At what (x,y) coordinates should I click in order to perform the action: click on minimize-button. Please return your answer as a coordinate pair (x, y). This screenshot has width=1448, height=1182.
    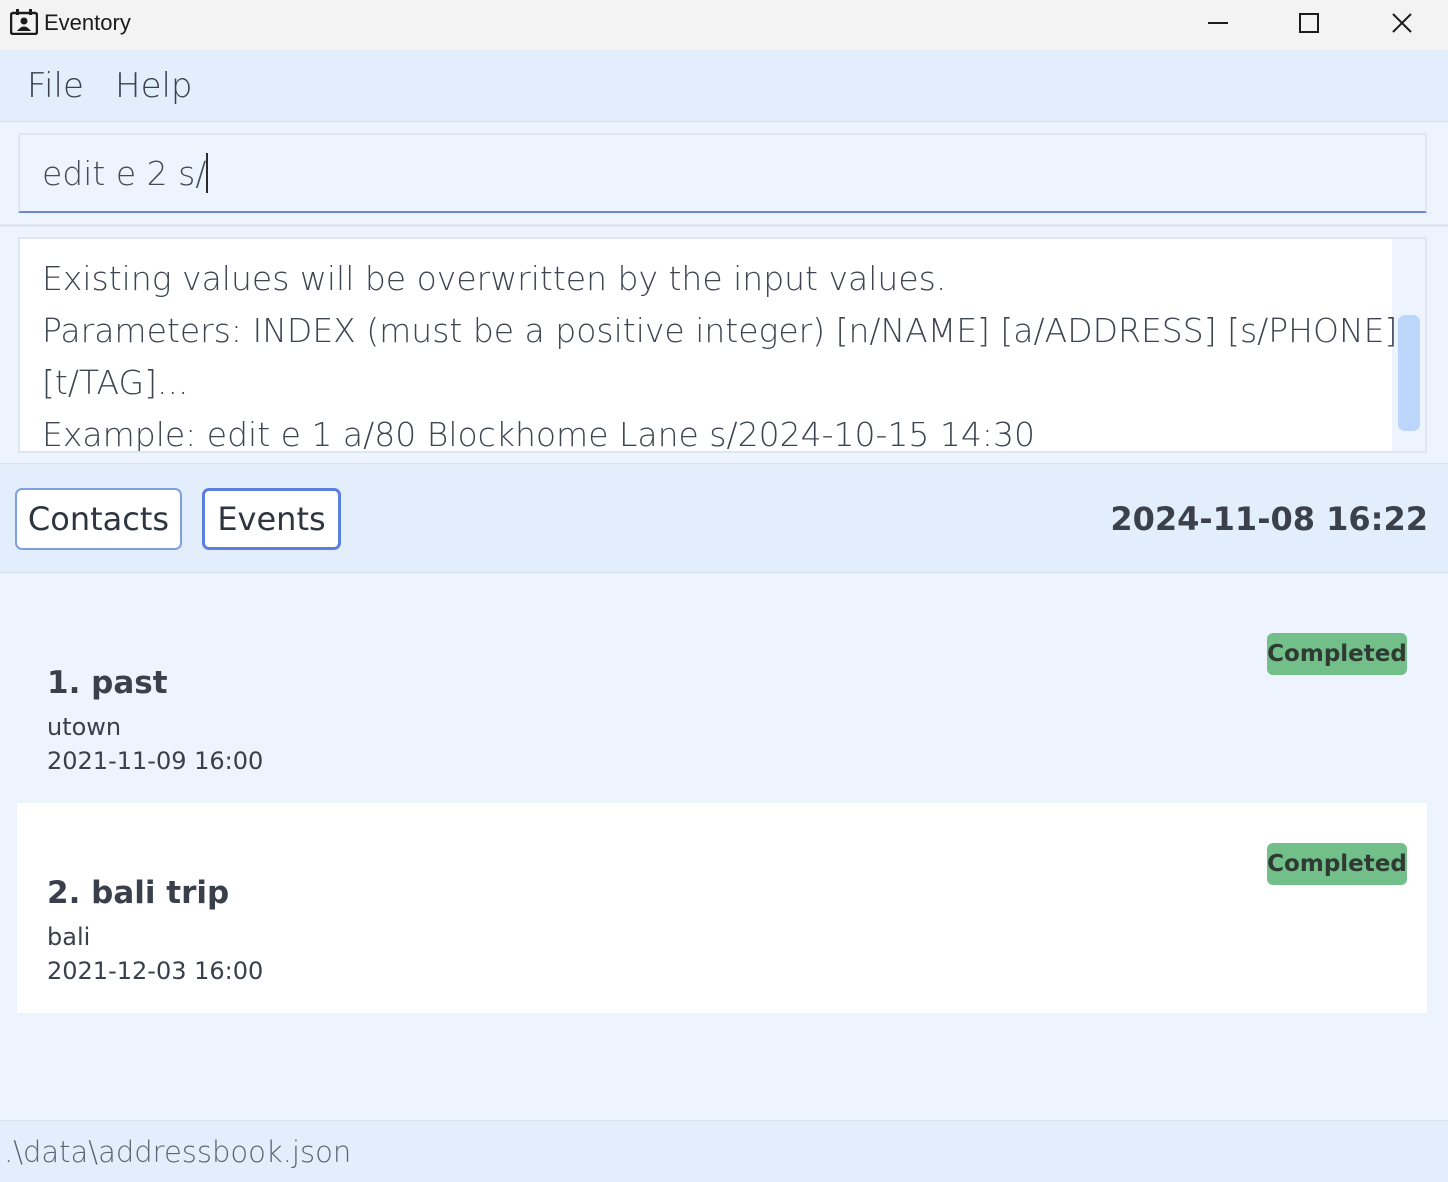
    Looking at the image, I should click on (1218, 23).